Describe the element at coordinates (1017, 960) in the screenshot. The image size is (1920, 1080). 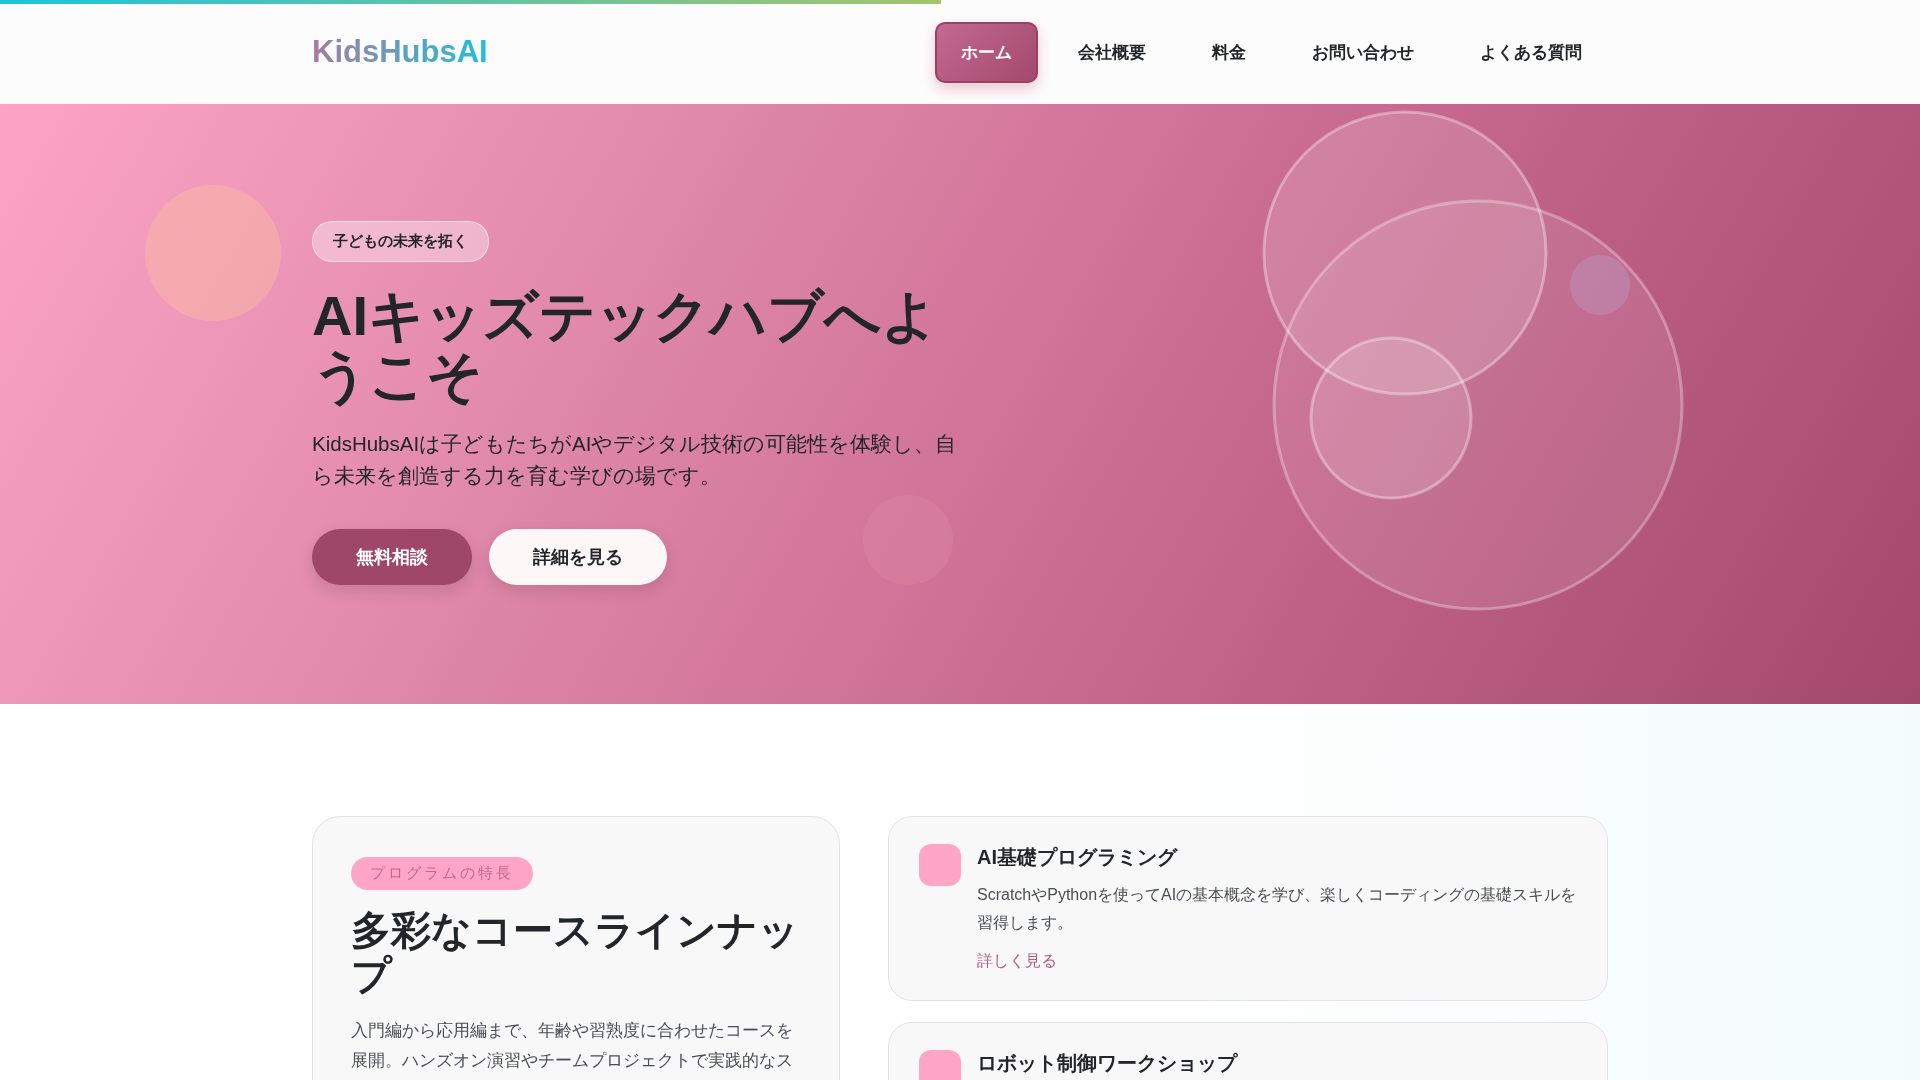
I see `more-link: 詳しく見る` at that location.